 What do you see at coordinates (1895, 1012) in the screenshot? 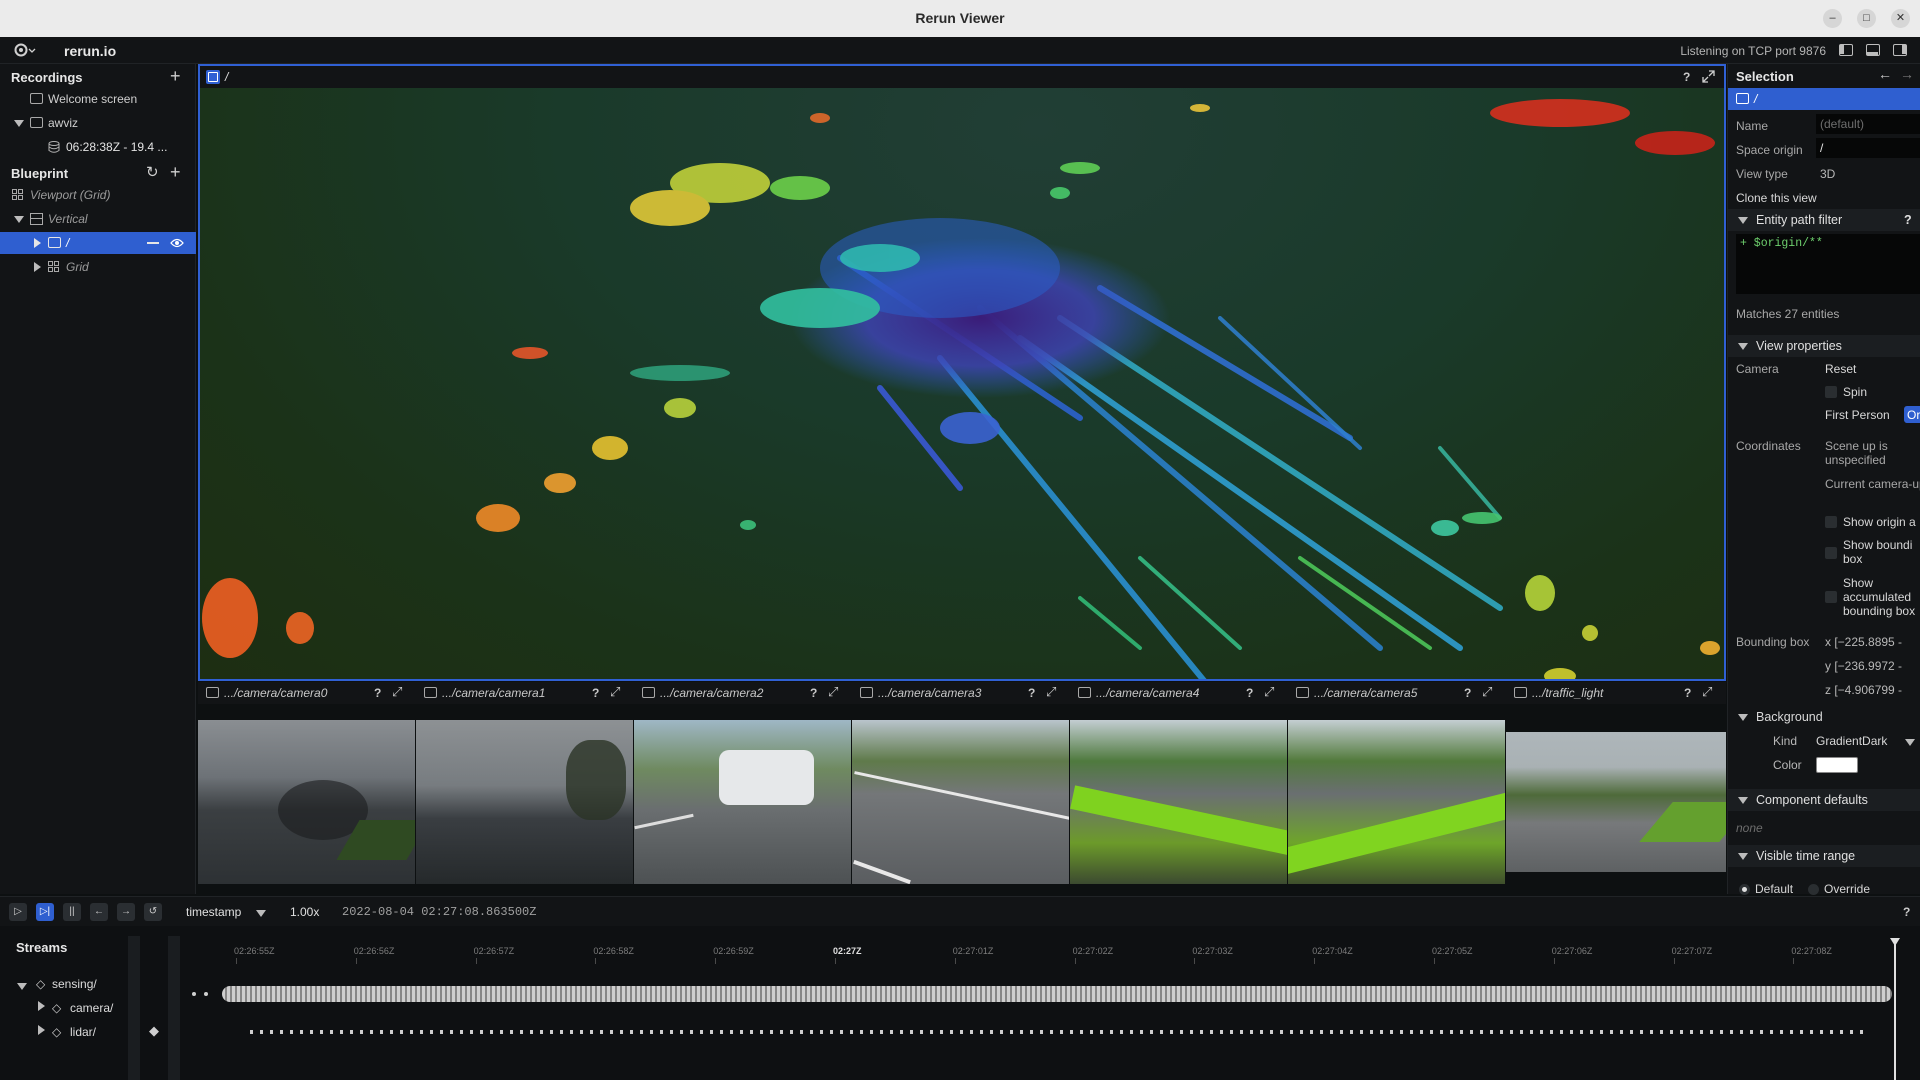
I see `time-cursor` at bounding box center [1895, 1012].